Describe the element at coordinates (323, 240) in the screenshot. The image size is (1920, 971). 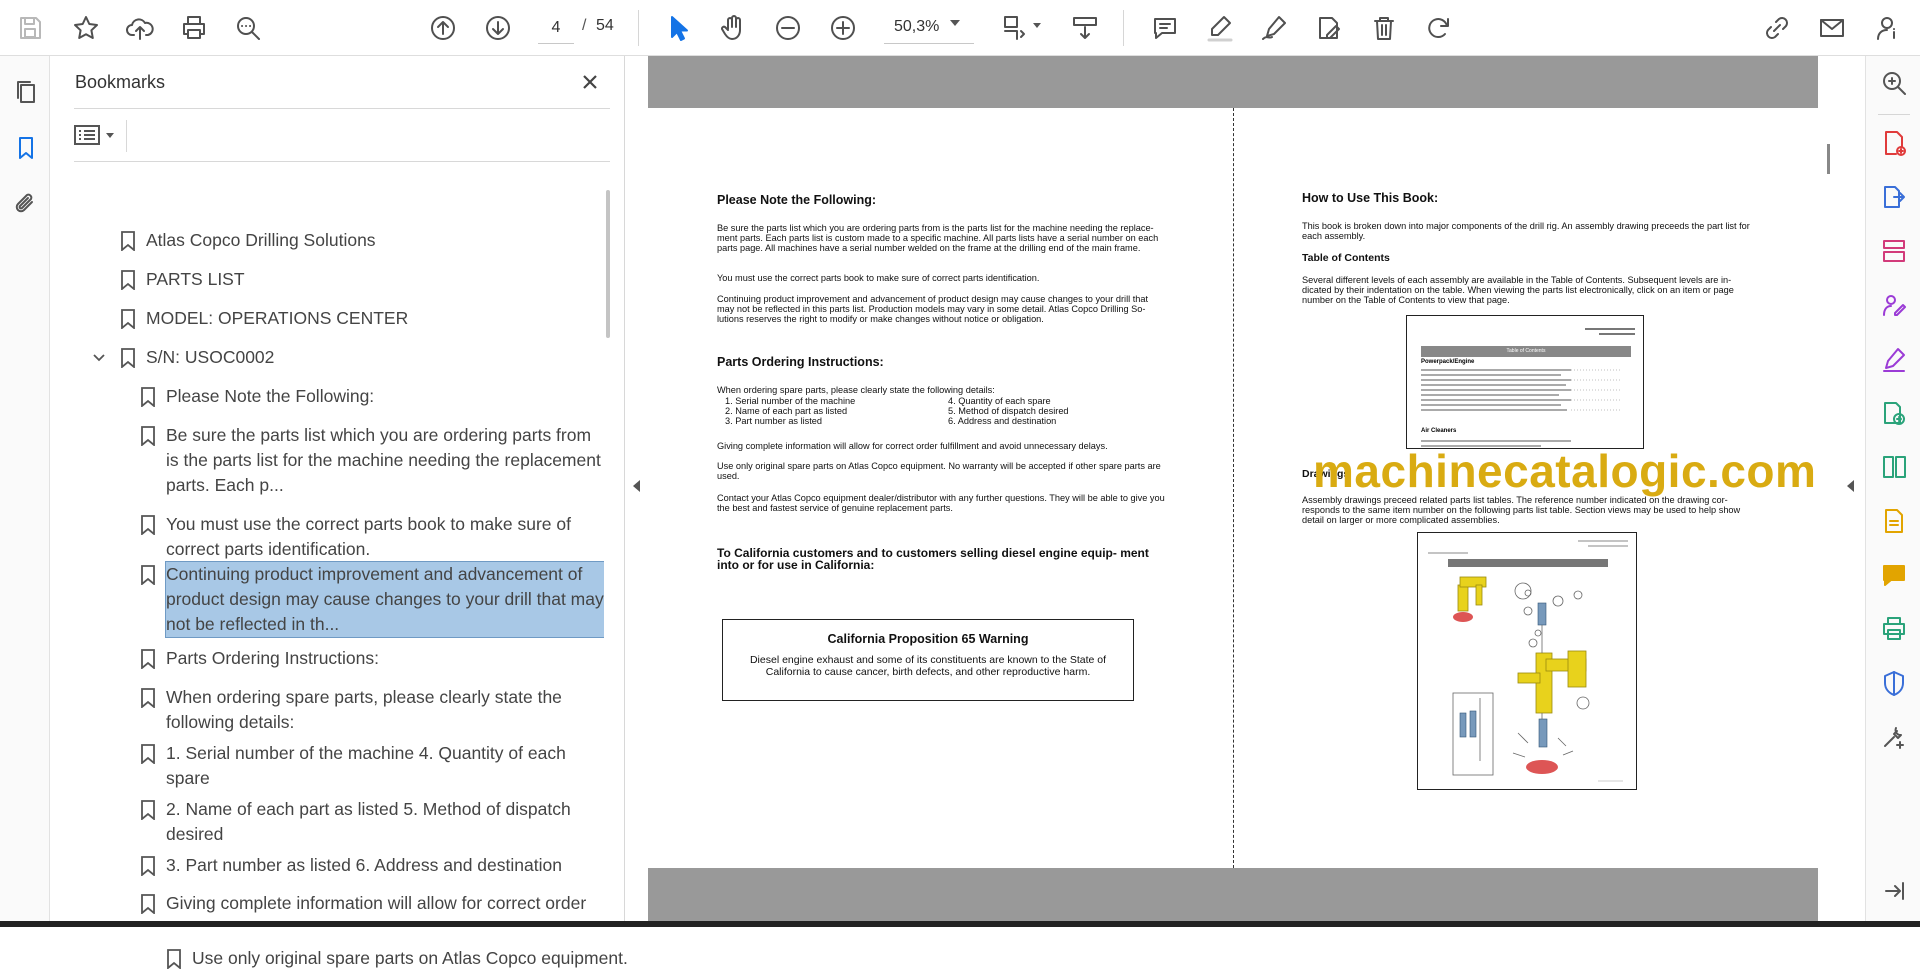
I see `bookmark-item: Atlas Copco Drilling Solutions` at that location.